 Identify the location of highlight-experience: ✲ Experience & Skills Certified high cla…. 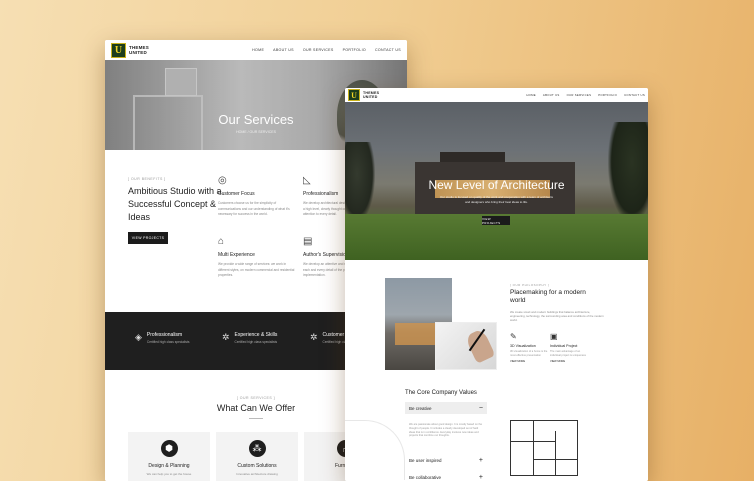
(249, 338).